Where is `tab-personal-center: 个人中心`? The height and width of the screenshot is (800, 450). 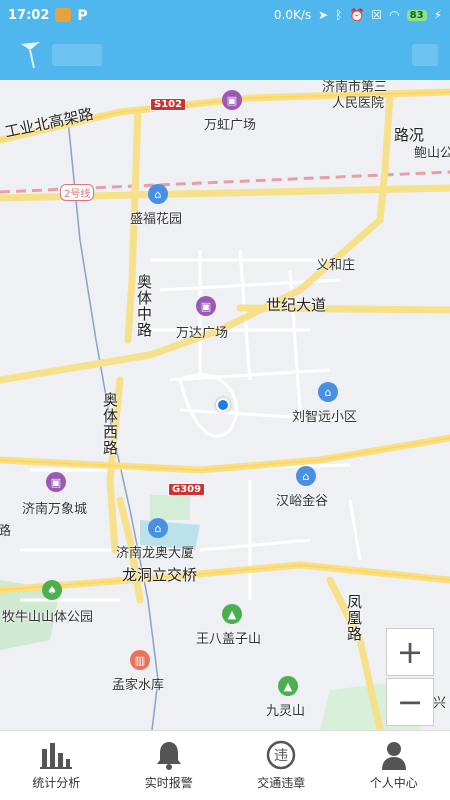 tab-personal-center: 个人中心 is located at coordinates (394, 765).